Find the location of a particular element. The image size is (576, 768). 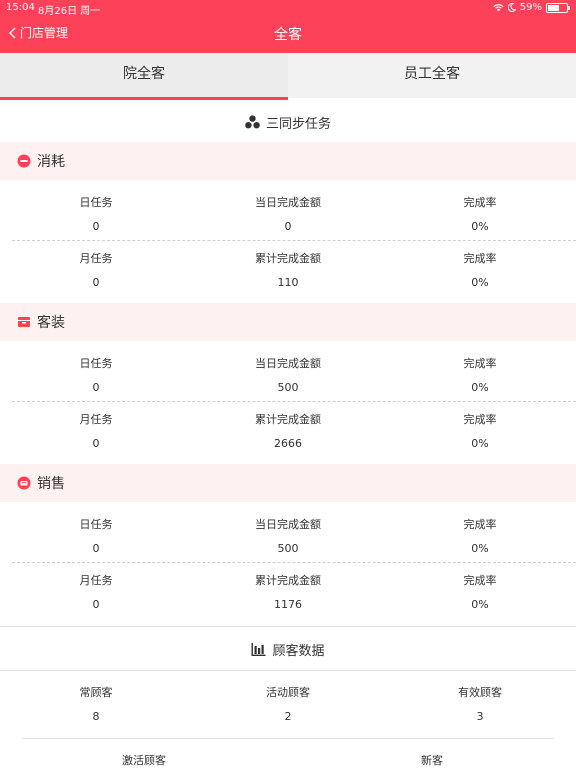

status-time: 15:04 is located at coordinates (20, 7).